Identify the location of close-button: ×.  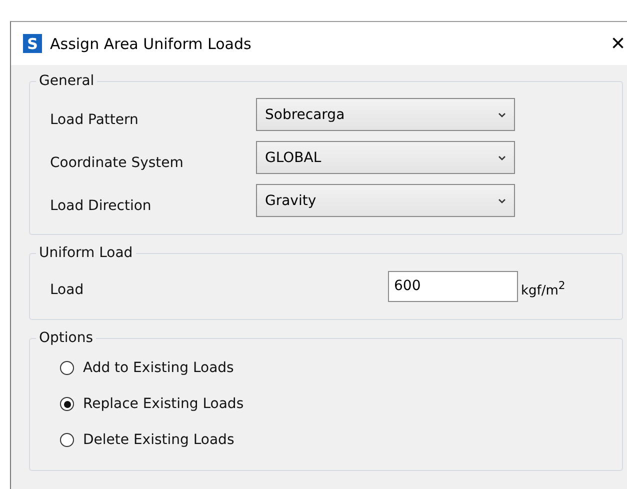
(618, 44).